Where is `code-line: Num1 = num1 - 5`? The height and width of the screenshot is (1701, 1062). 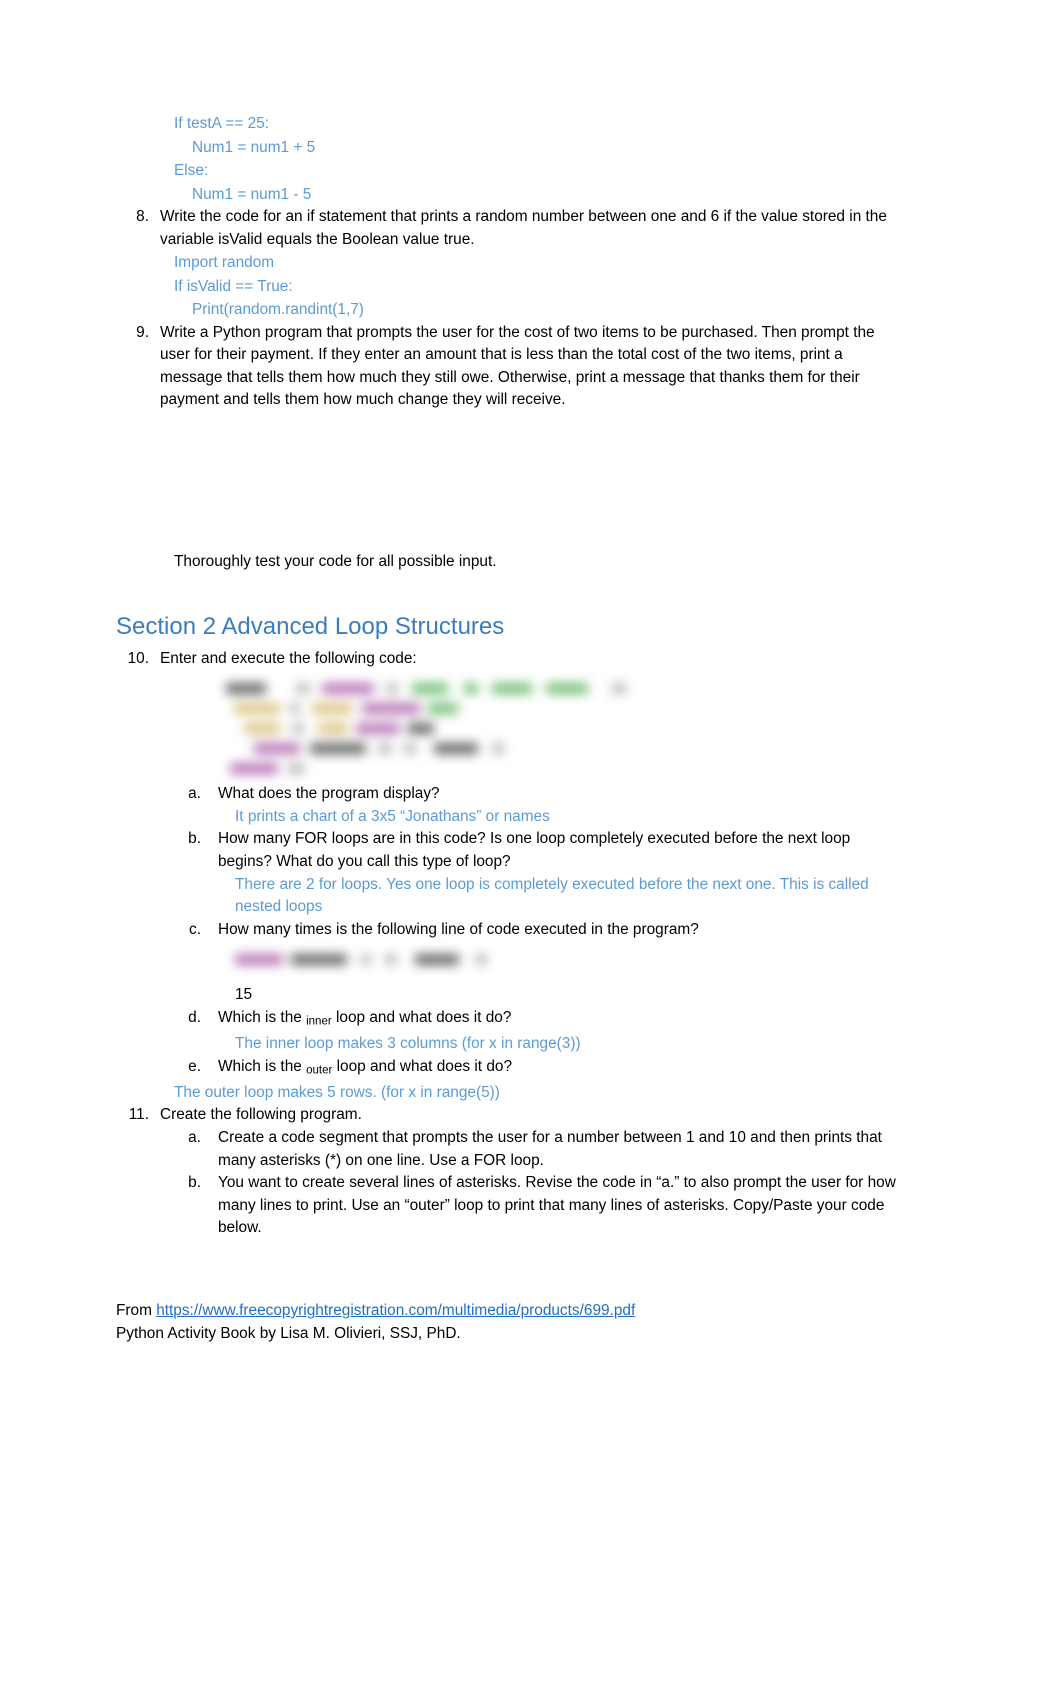 code-line: Num1 = num1 - 5 is located at coordinates (252, 194).